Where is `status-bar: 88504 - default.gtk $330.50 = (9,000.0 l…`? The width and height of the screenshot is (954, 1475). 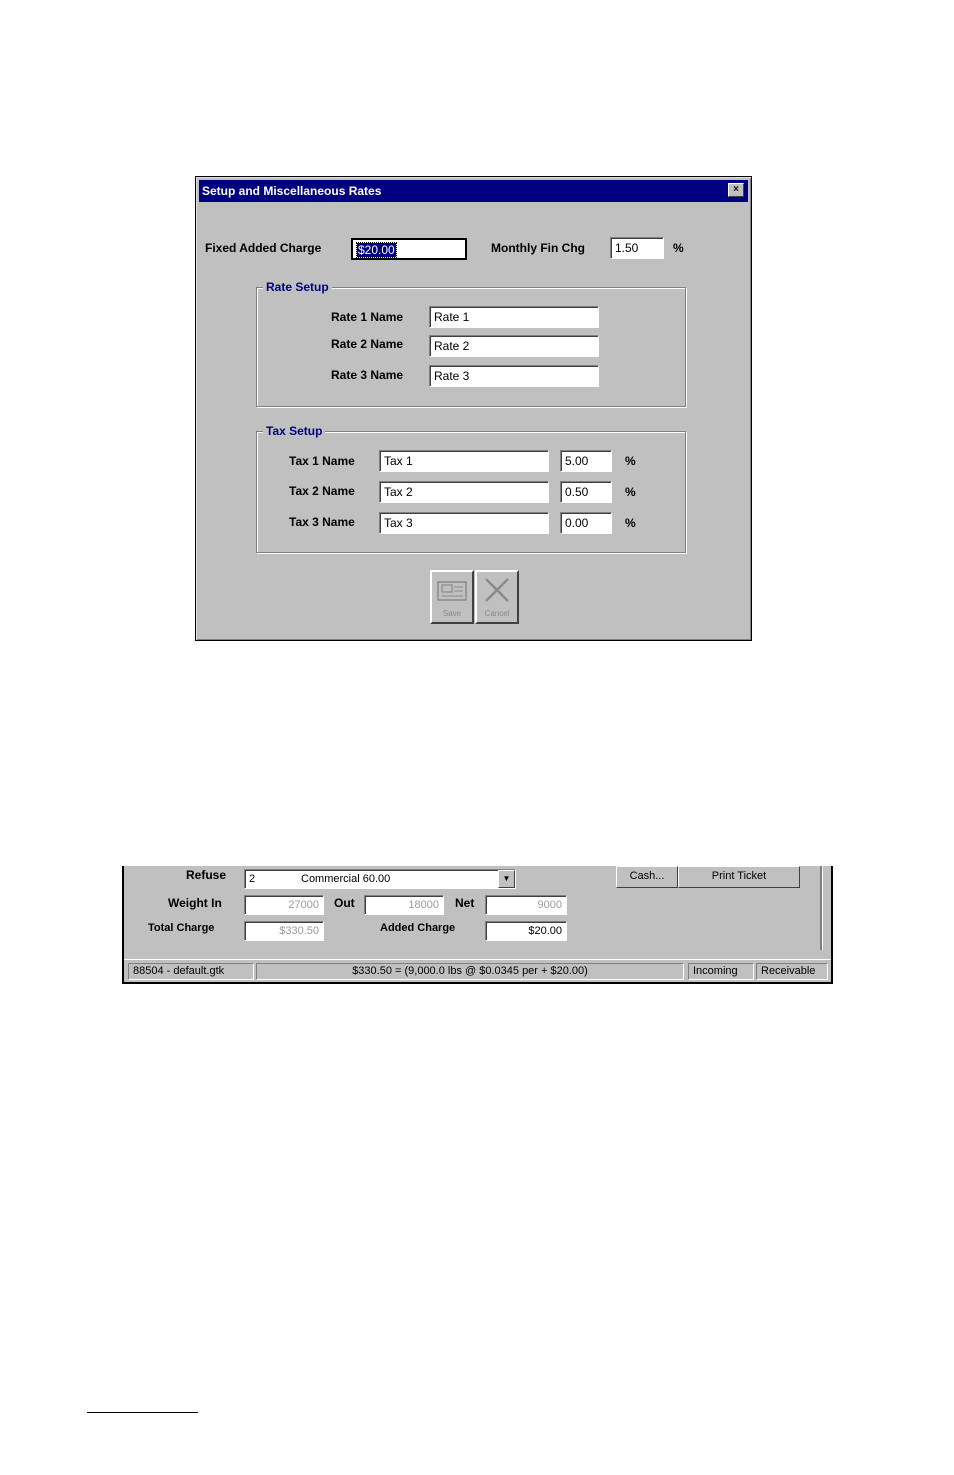 status-bar: 88504 - default.gtk $330.50 = (9,000.0 l… is located at coordinates (477, 970).